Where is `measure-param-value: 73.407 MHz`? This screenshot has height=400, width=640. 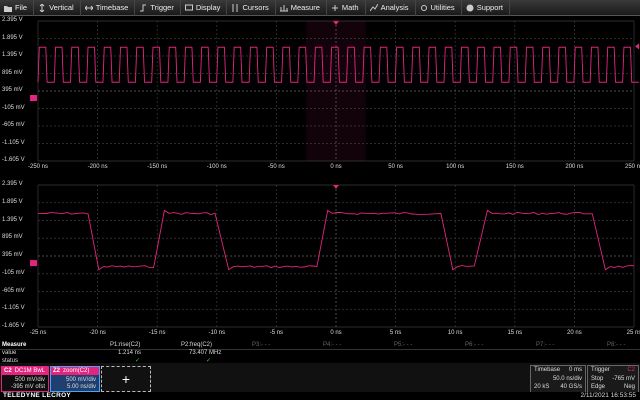
measure-param-value: 73.407 MHz is located at coordinates (205, 353).